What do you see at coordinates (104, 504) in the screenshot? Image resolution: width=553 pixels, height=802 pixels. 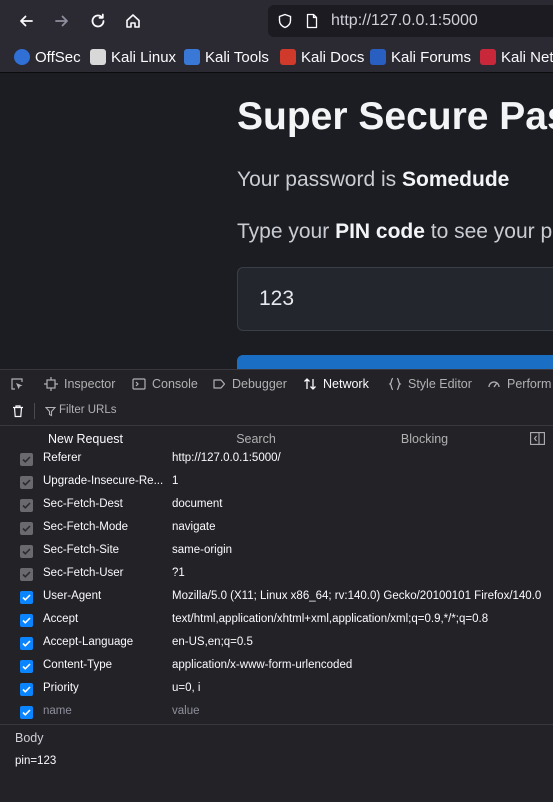 I see `header-name: Sec-Fetch-Dest` at bounding box center [104, 504].